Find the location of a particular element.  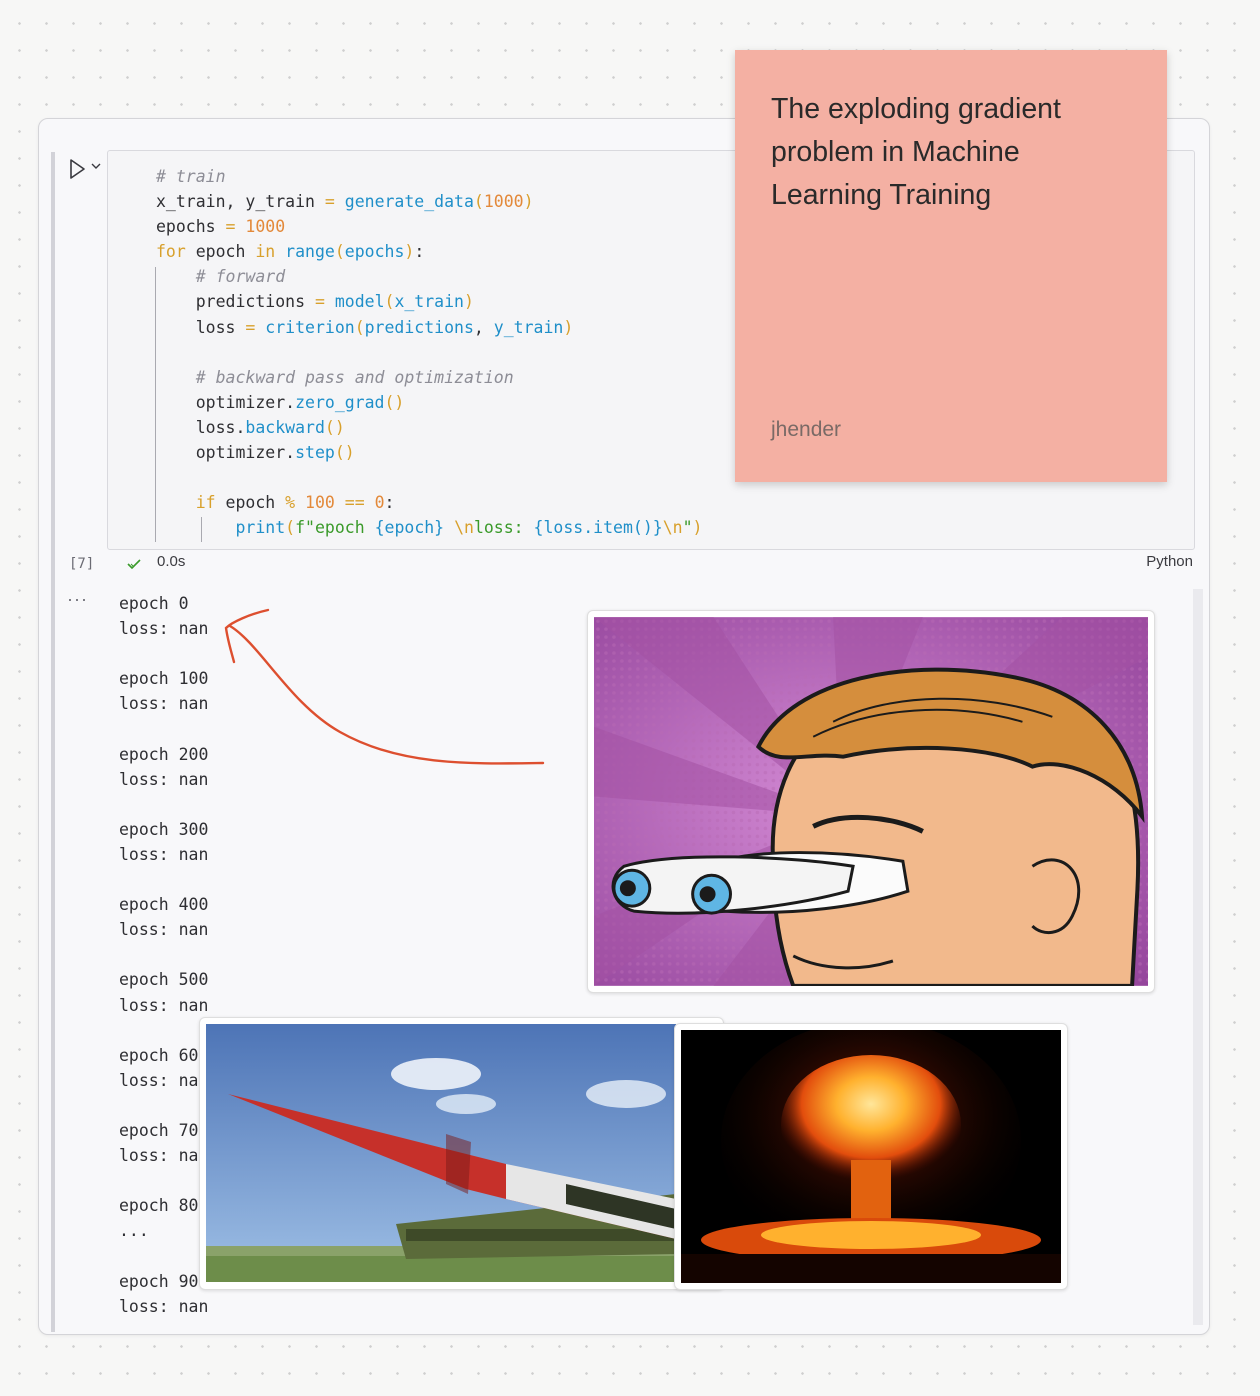

code-line: loss = criterion(predictions, y_train) is located at coordinates (429, 327).